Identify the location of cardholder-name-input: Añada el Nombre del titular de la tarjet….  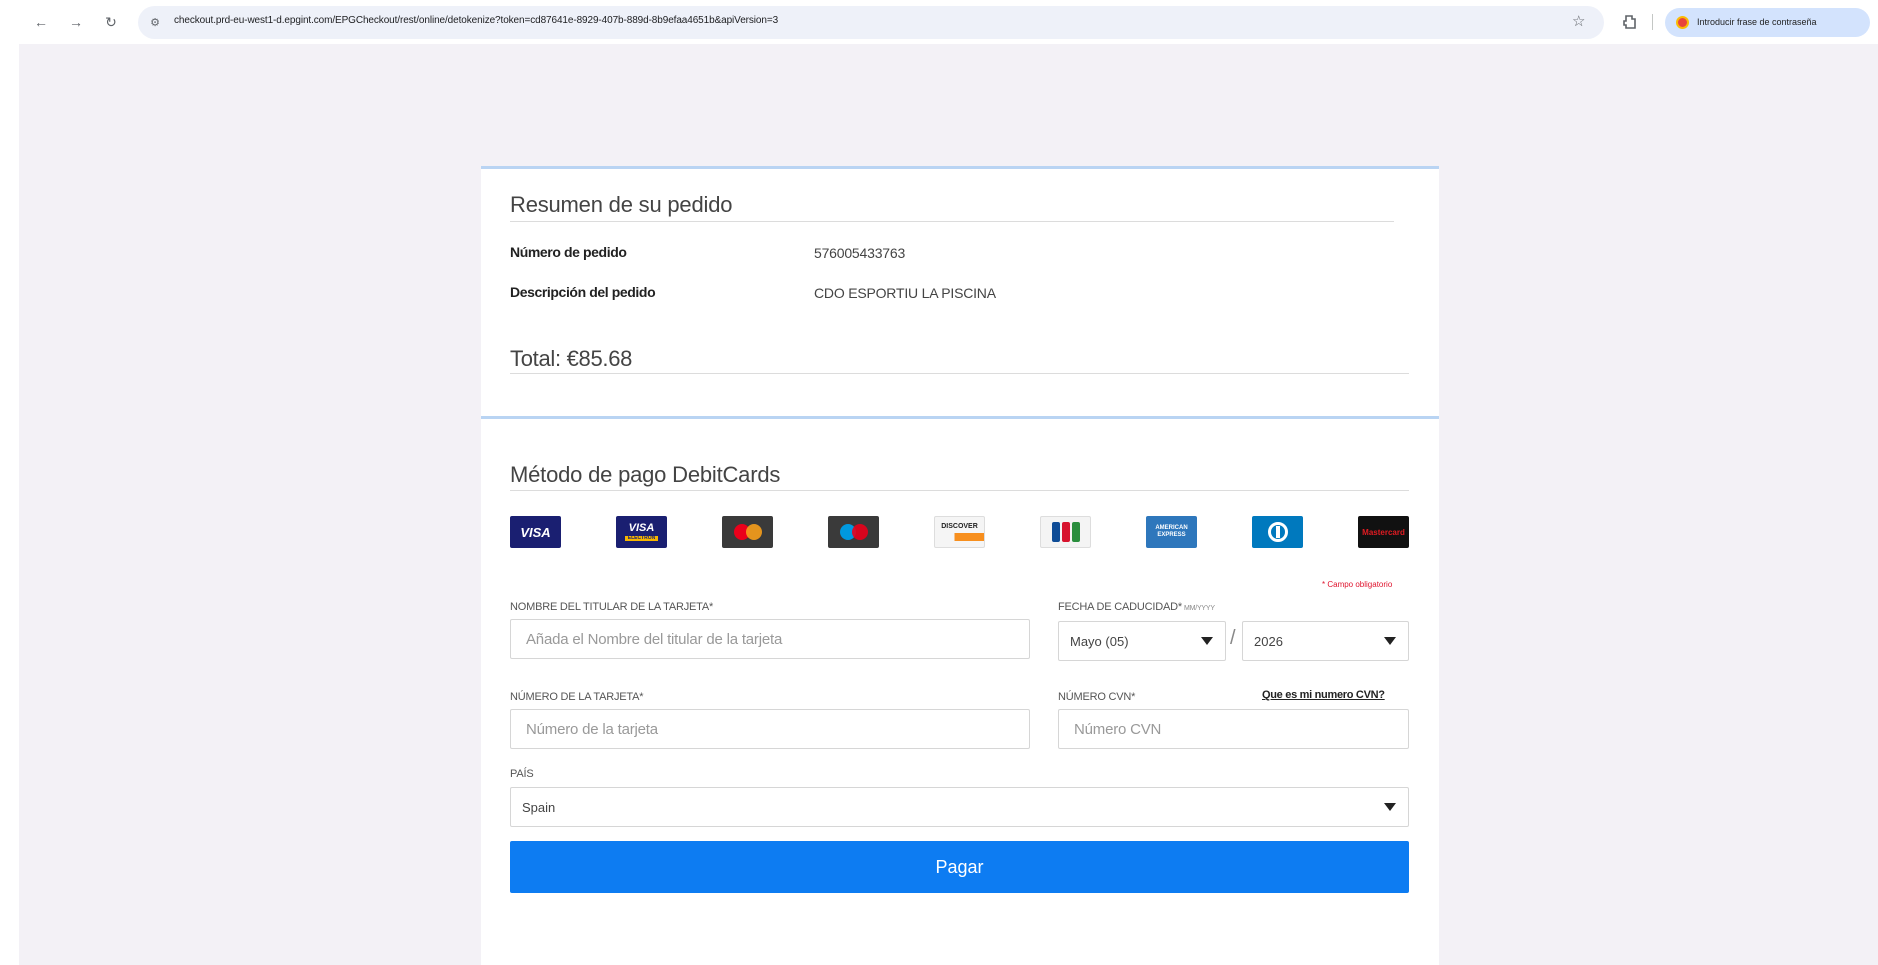
(770, 639).